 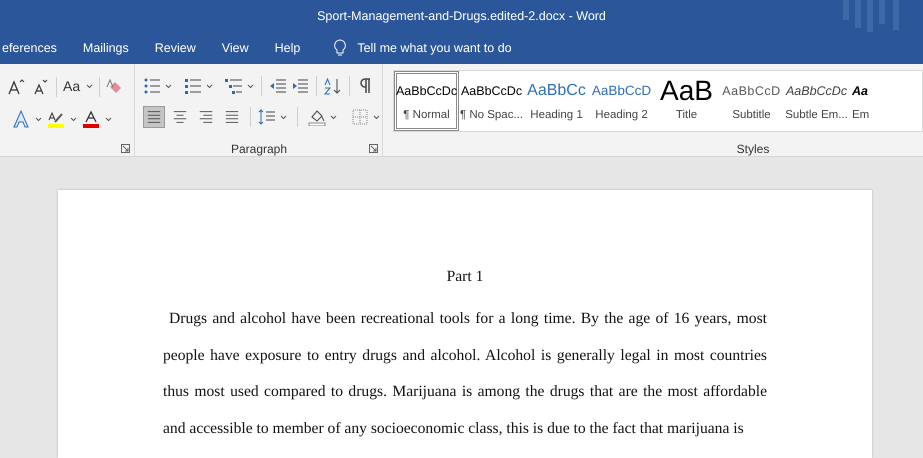 I want to click on font-color-icon, so click(x=91, y=119).